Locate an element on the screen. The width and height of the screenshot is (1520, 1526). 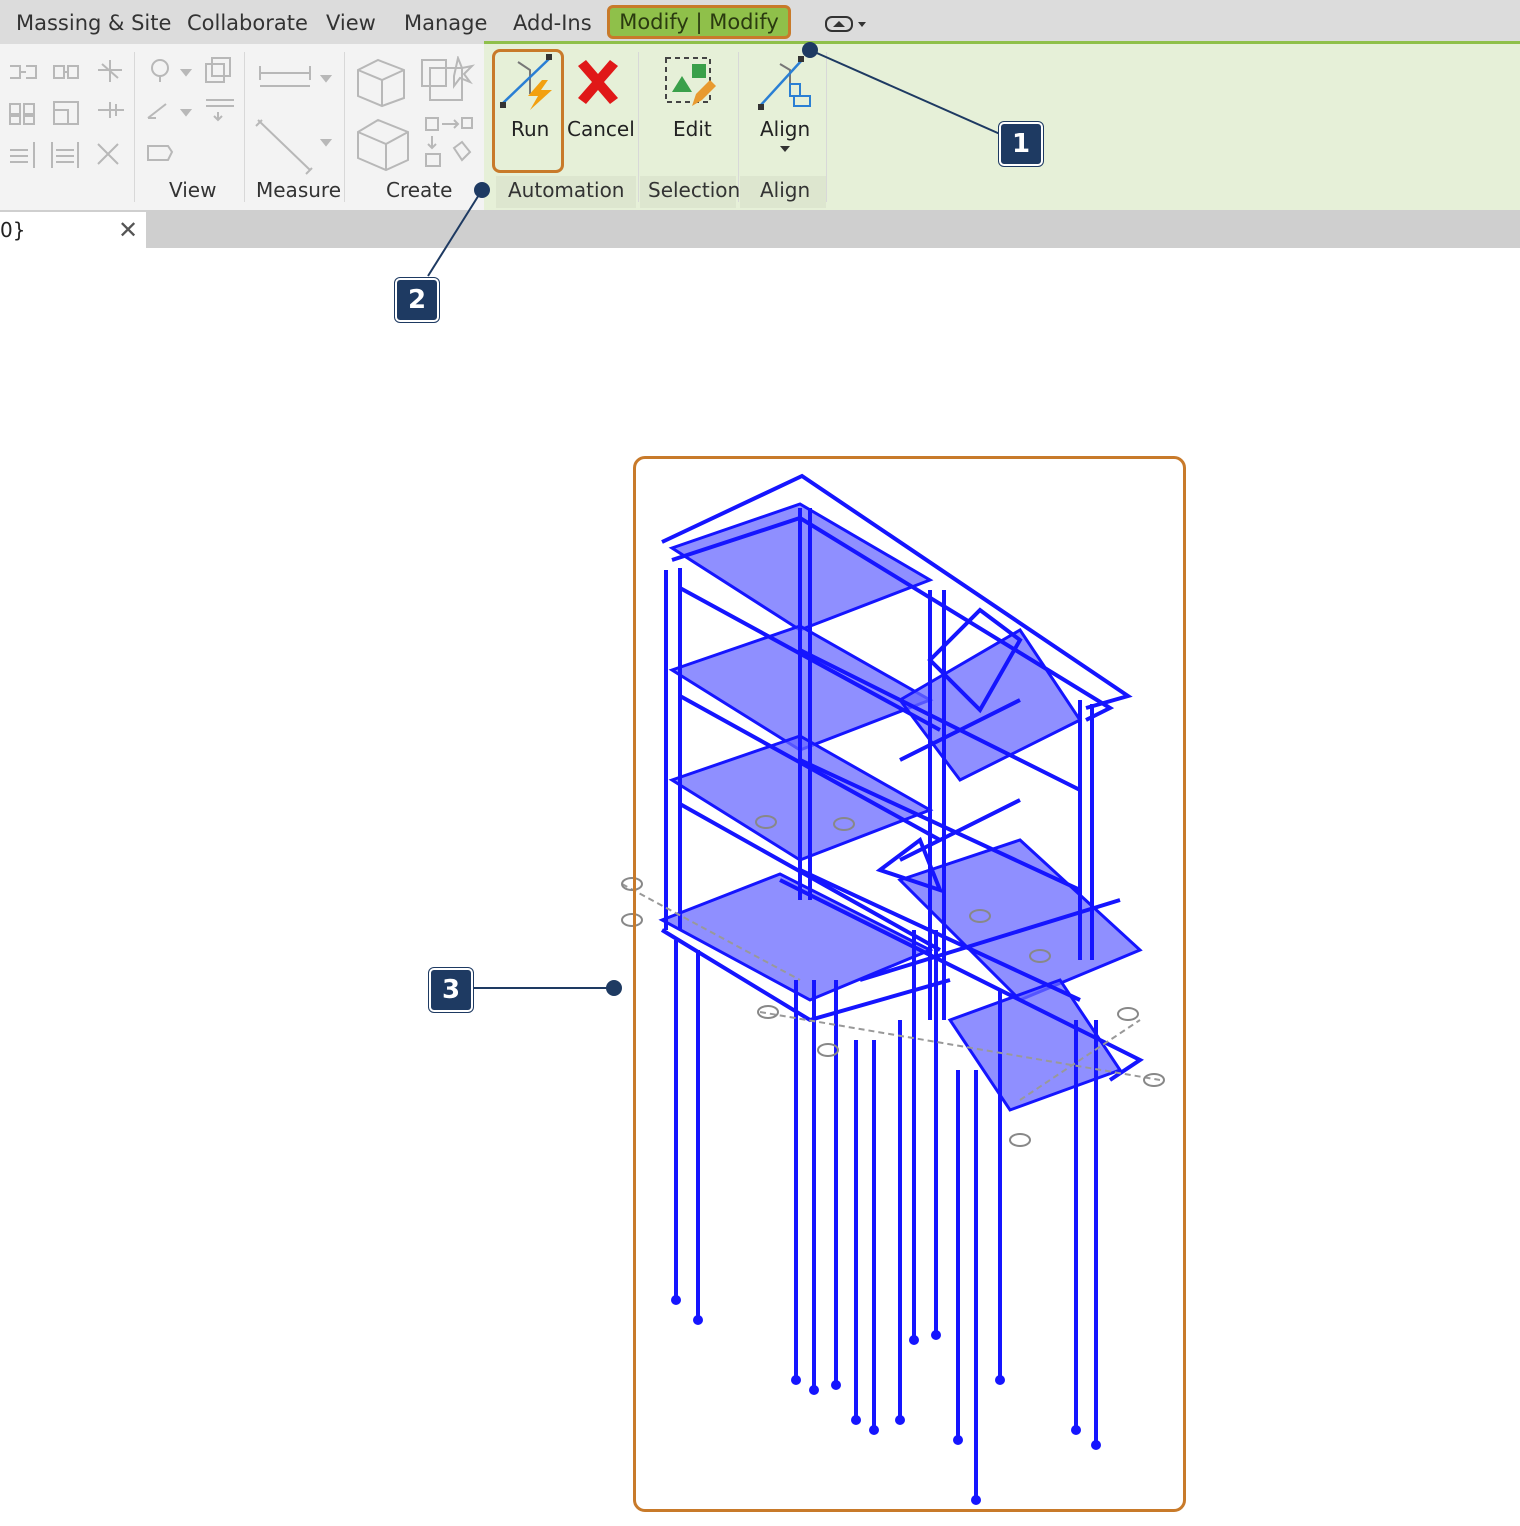
run-icon is located at coordinates (526, 82).